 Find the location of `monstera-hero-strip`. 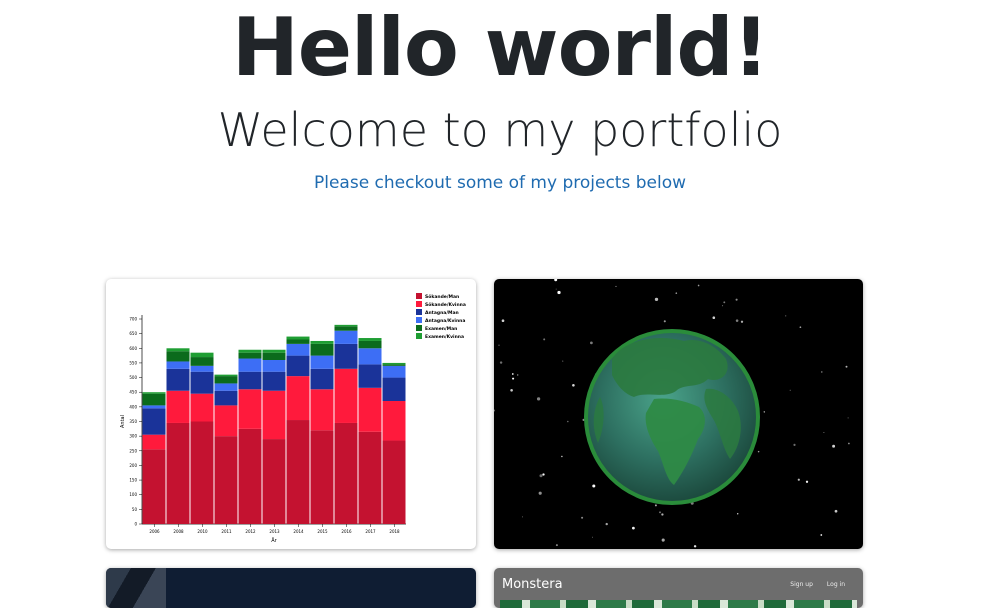

monstera-hero-strip is located at coordinates (678, 604).